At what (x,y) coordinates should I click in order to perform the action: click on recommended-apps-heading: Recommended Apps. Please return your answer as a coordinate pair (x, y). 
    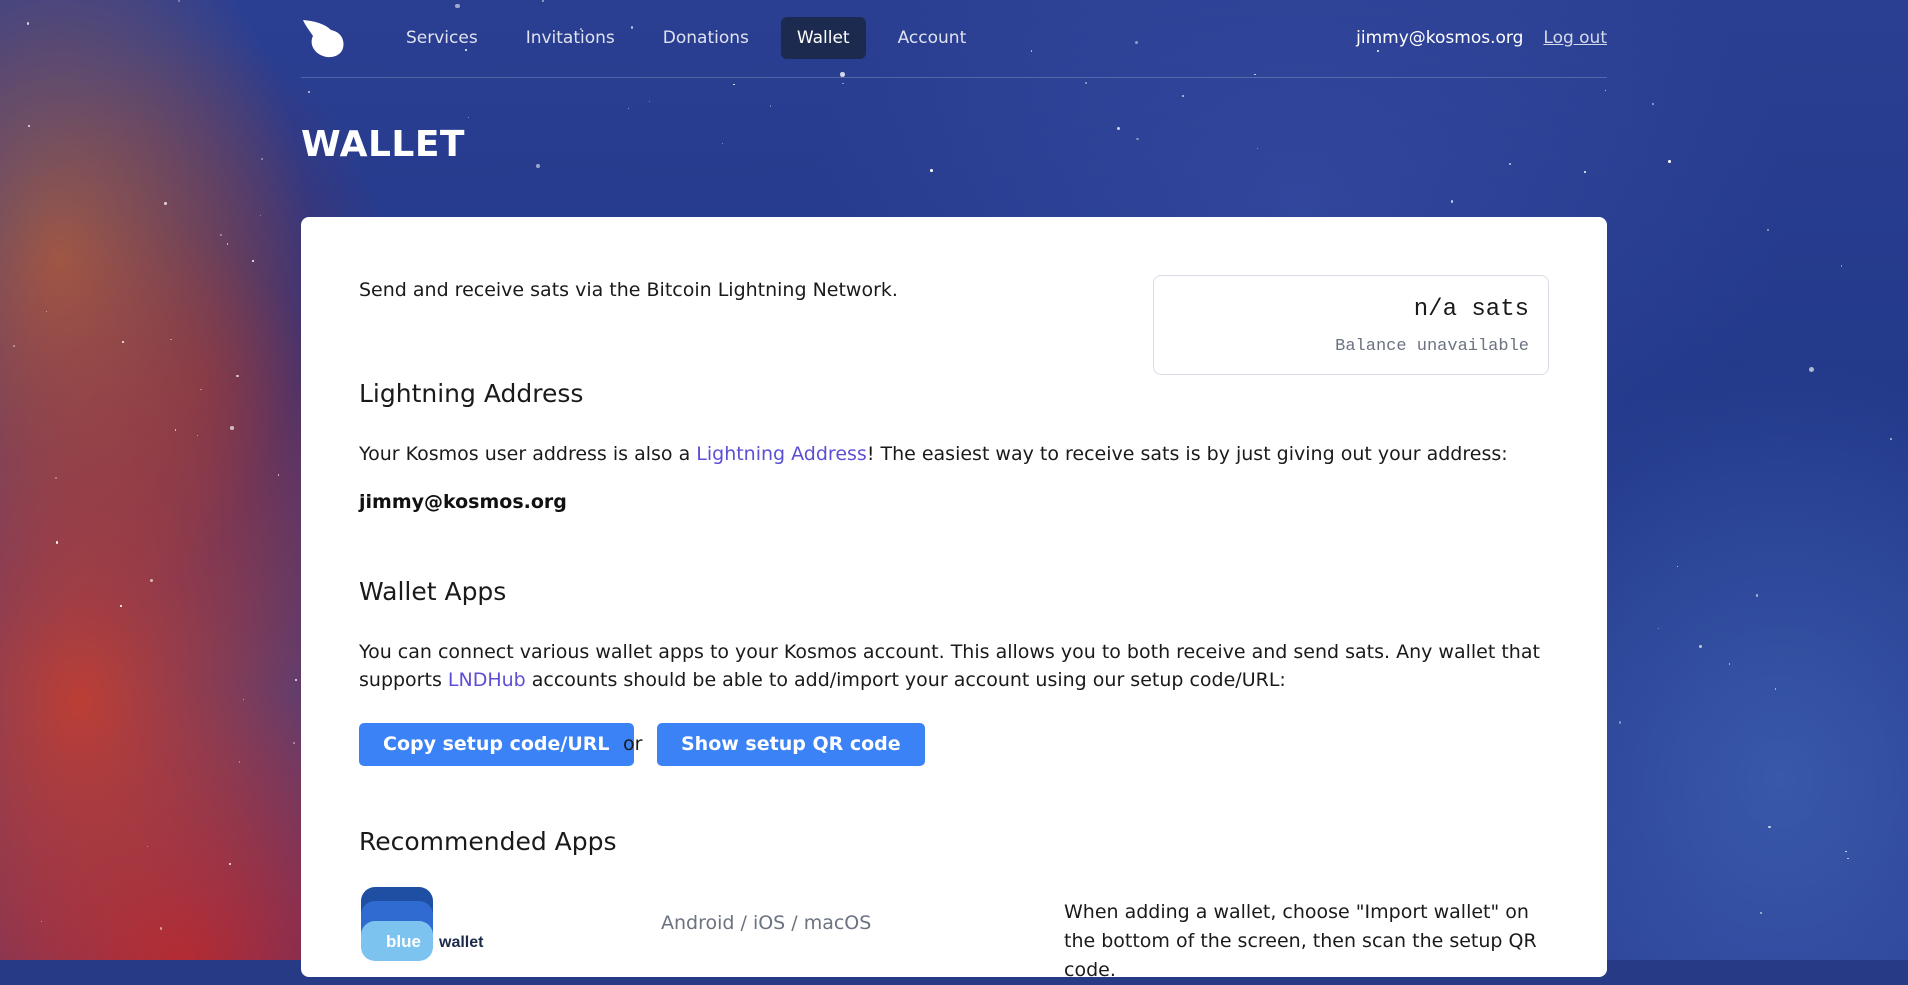
    Looking at the image, I should click on (488, 841).